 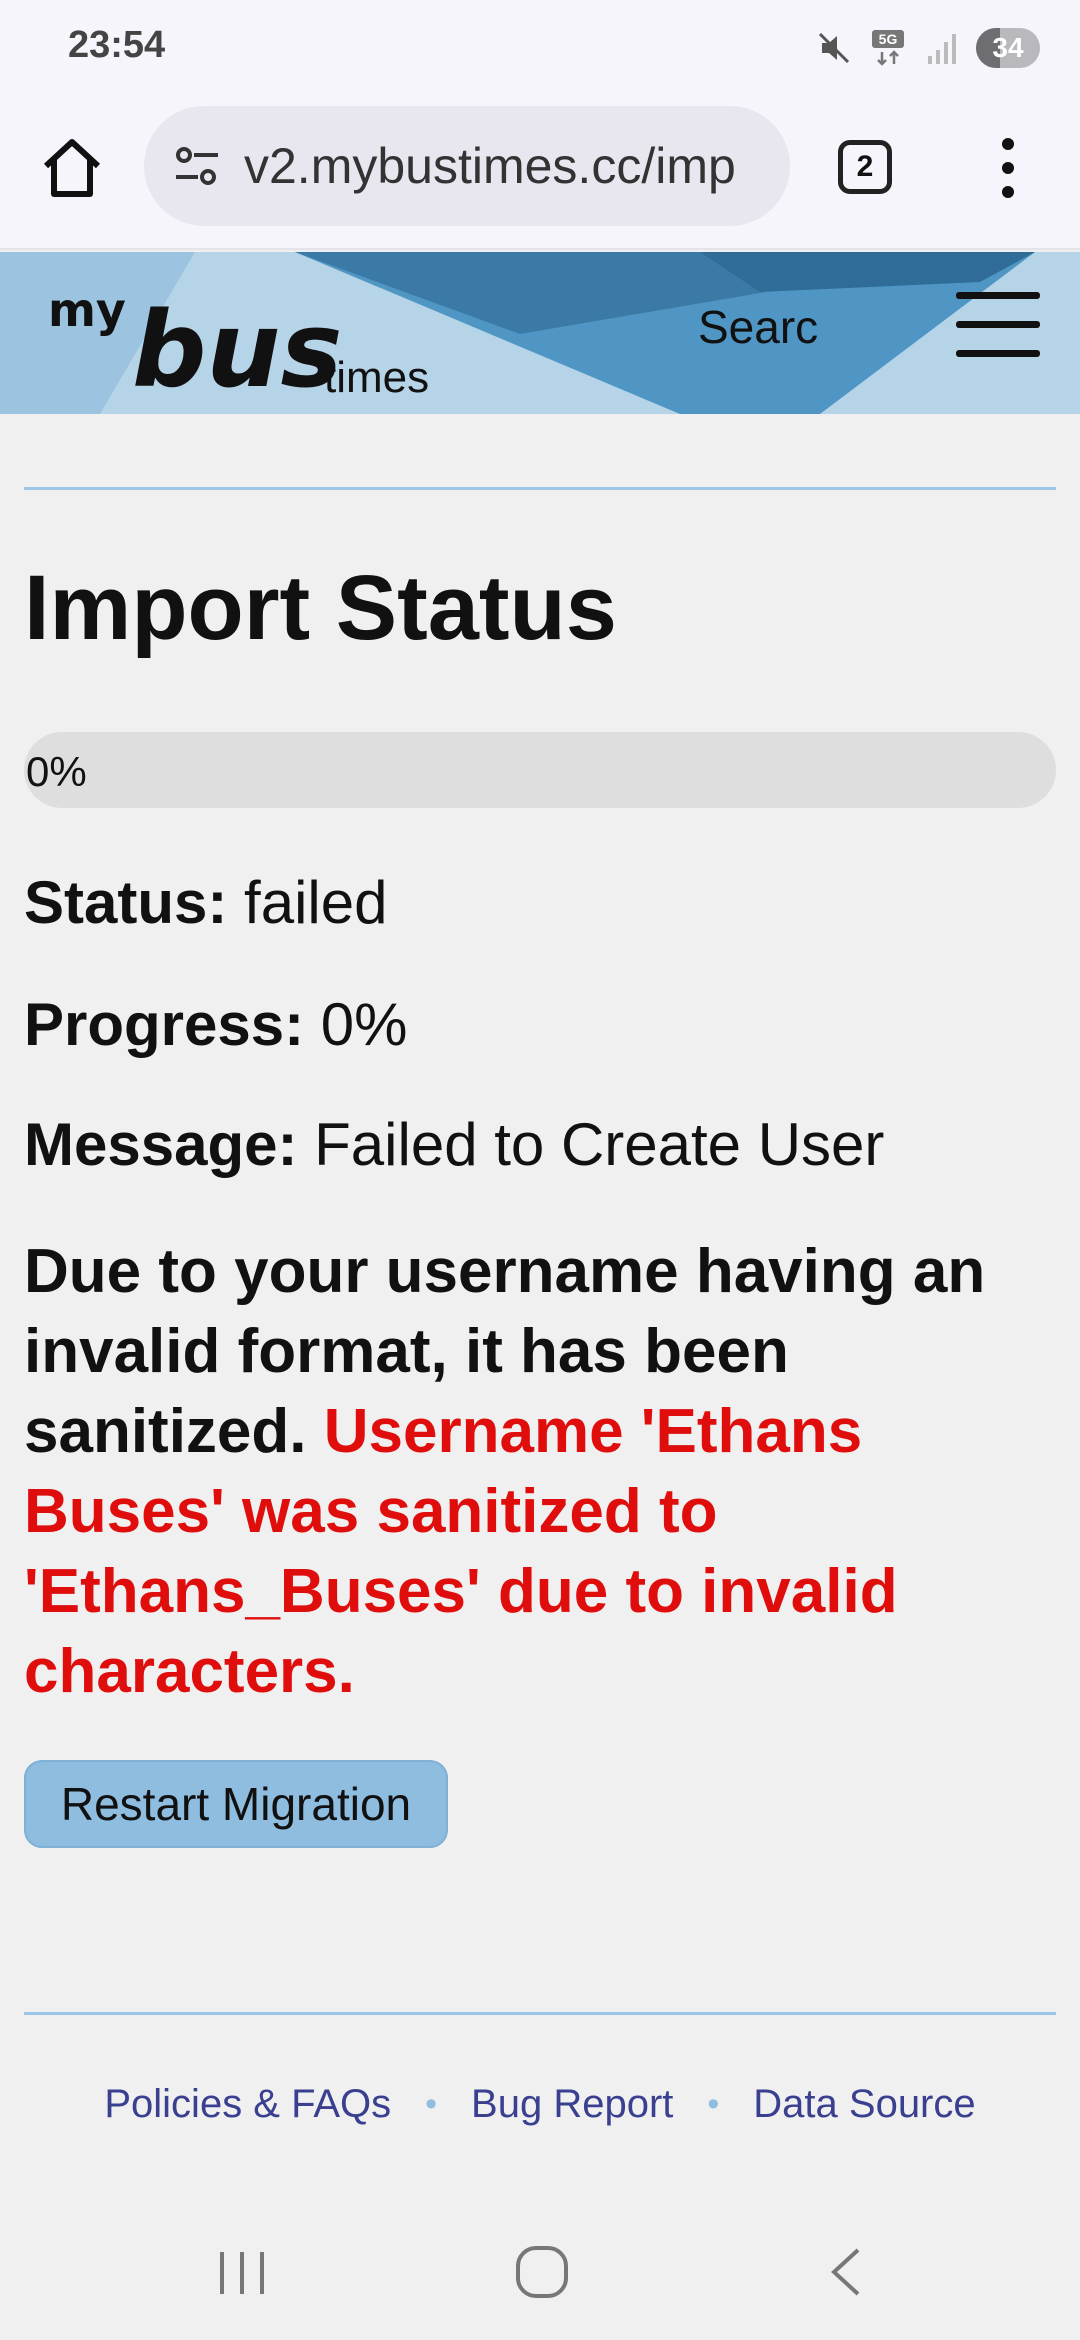 What do you see at coordinates (236, 1804) in the screenshot?
I see `restart-migration-button: Restart Migration` at bounding box center [236, 1804].